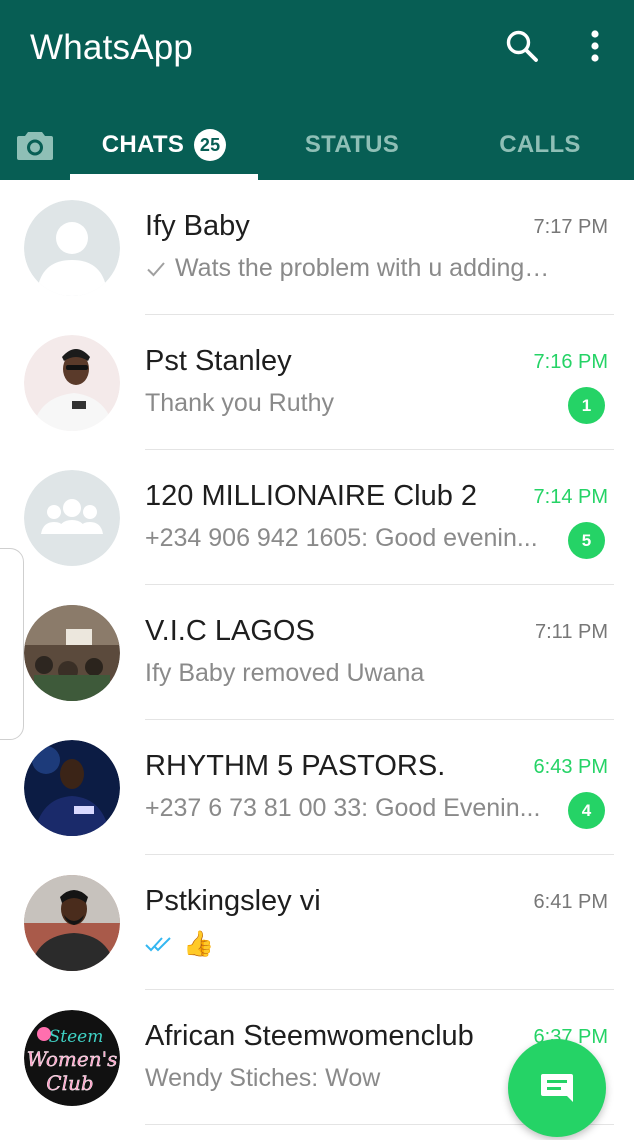 Image resolution: width=634 pixels, height=1140 pixels. I want to click on new-chat-icon, so click(557, 1088).